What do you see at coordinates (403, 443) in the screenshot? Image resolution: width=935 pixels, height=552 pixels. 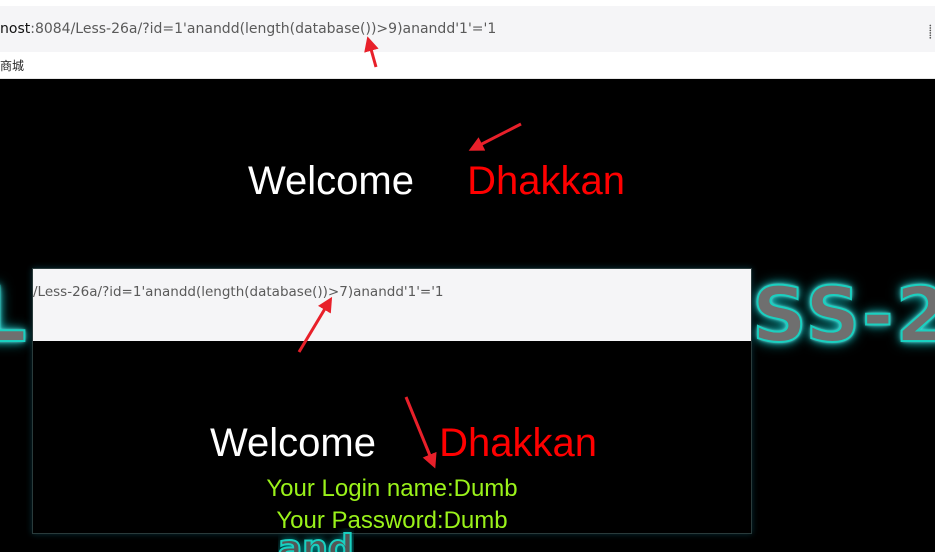 I see `inset-welcome-heading: Welcome Dhakkan` at bounding box center [403, 443].